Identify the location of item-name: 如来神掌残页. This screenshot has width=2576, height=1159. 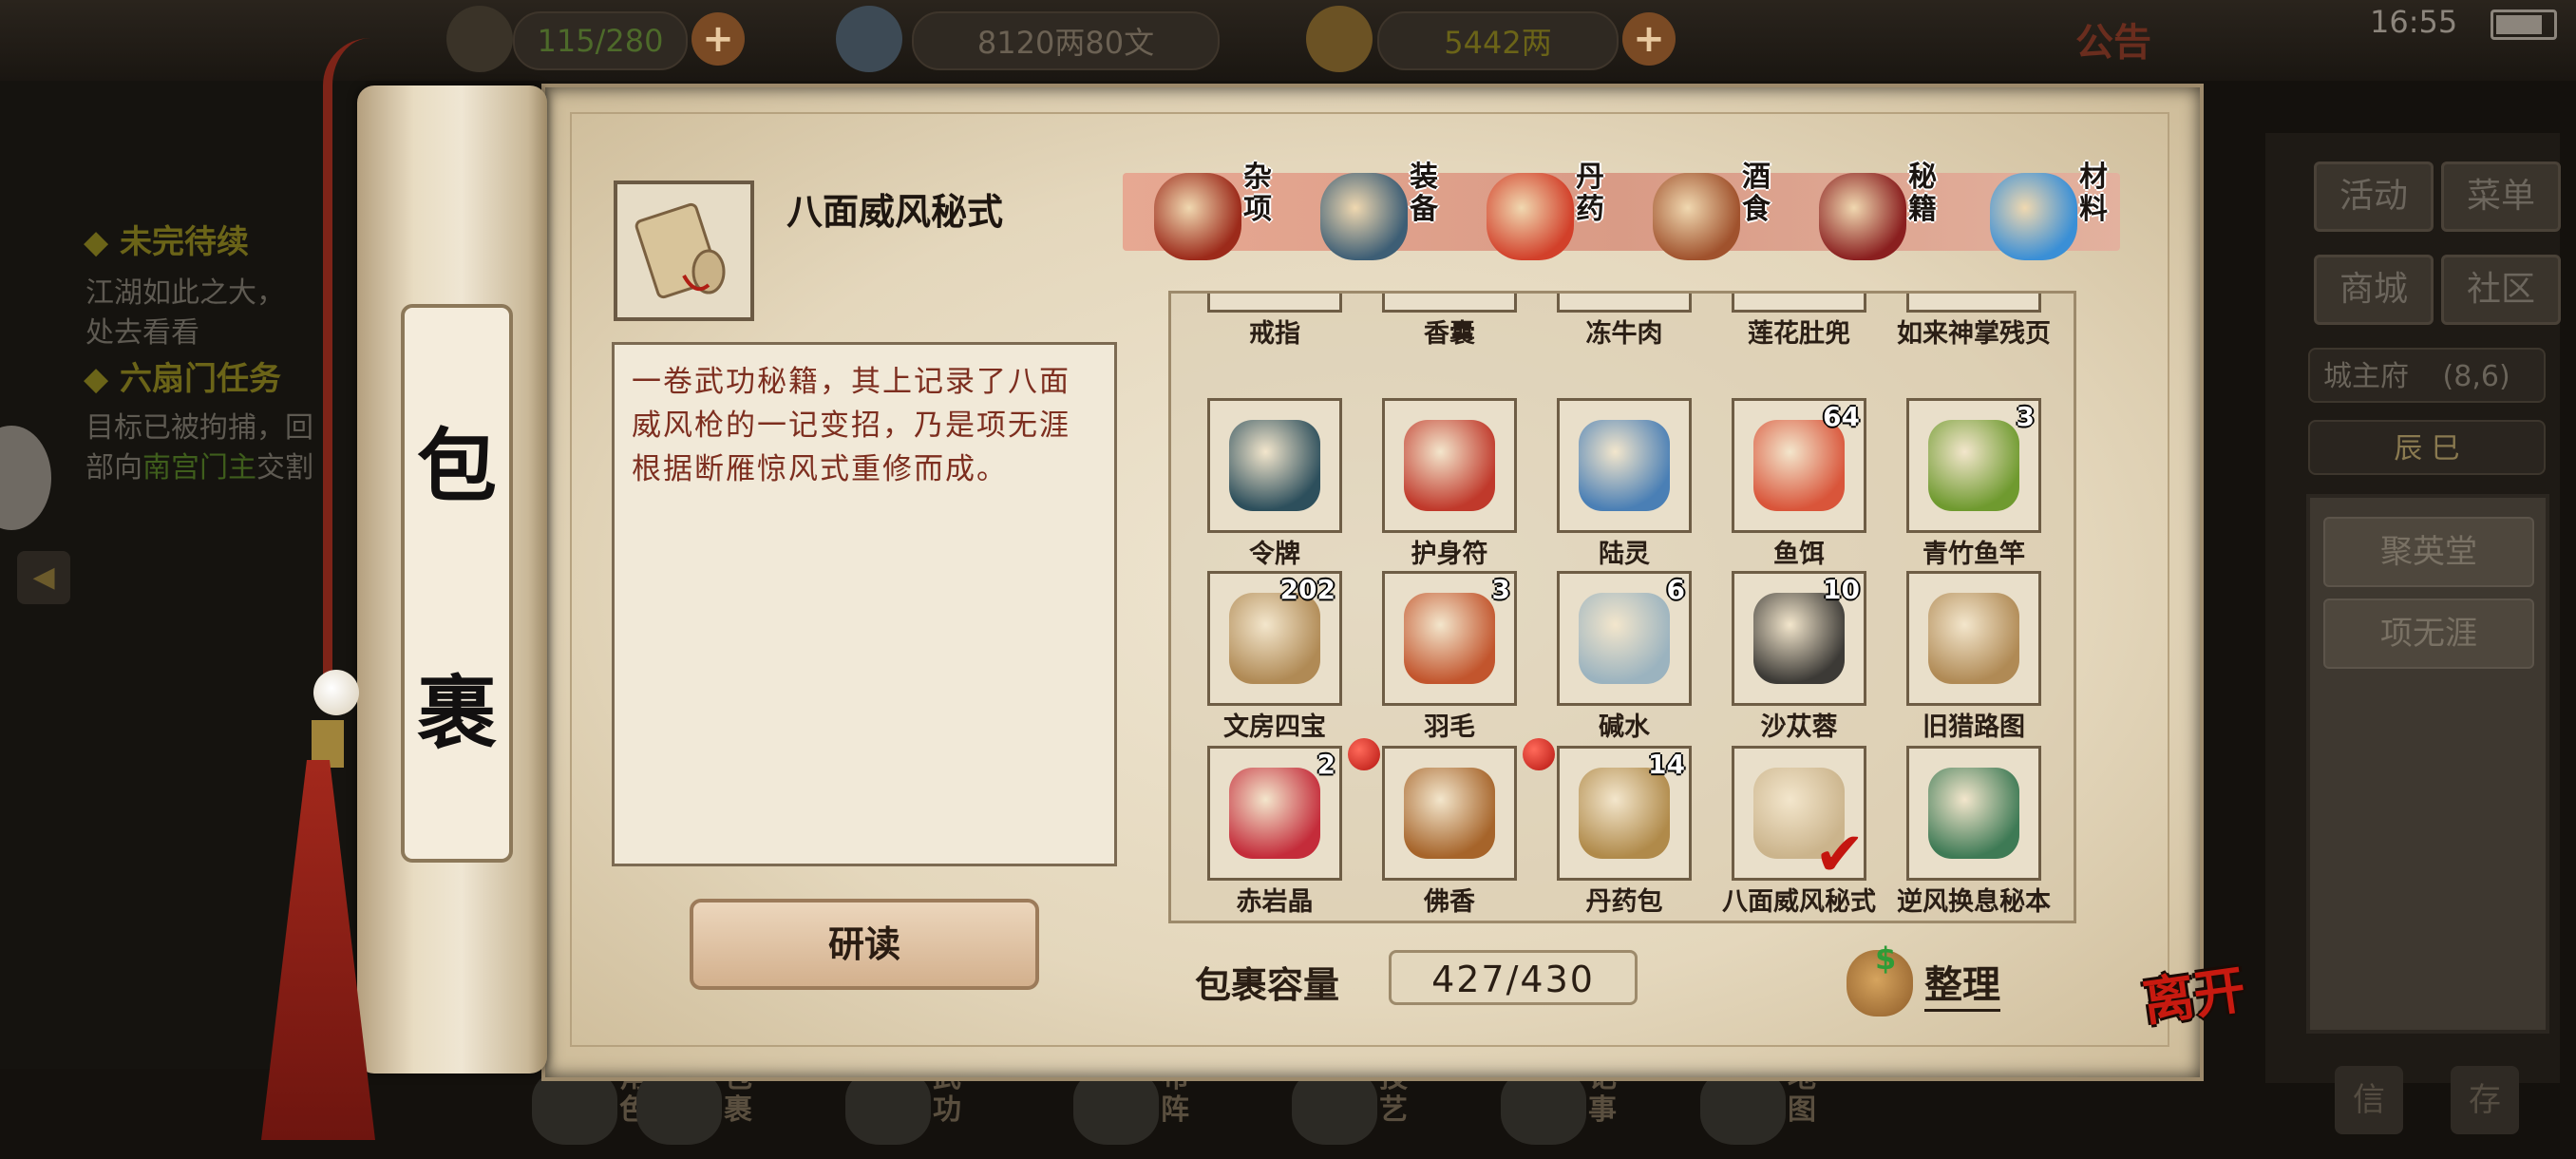
(1974, 334).